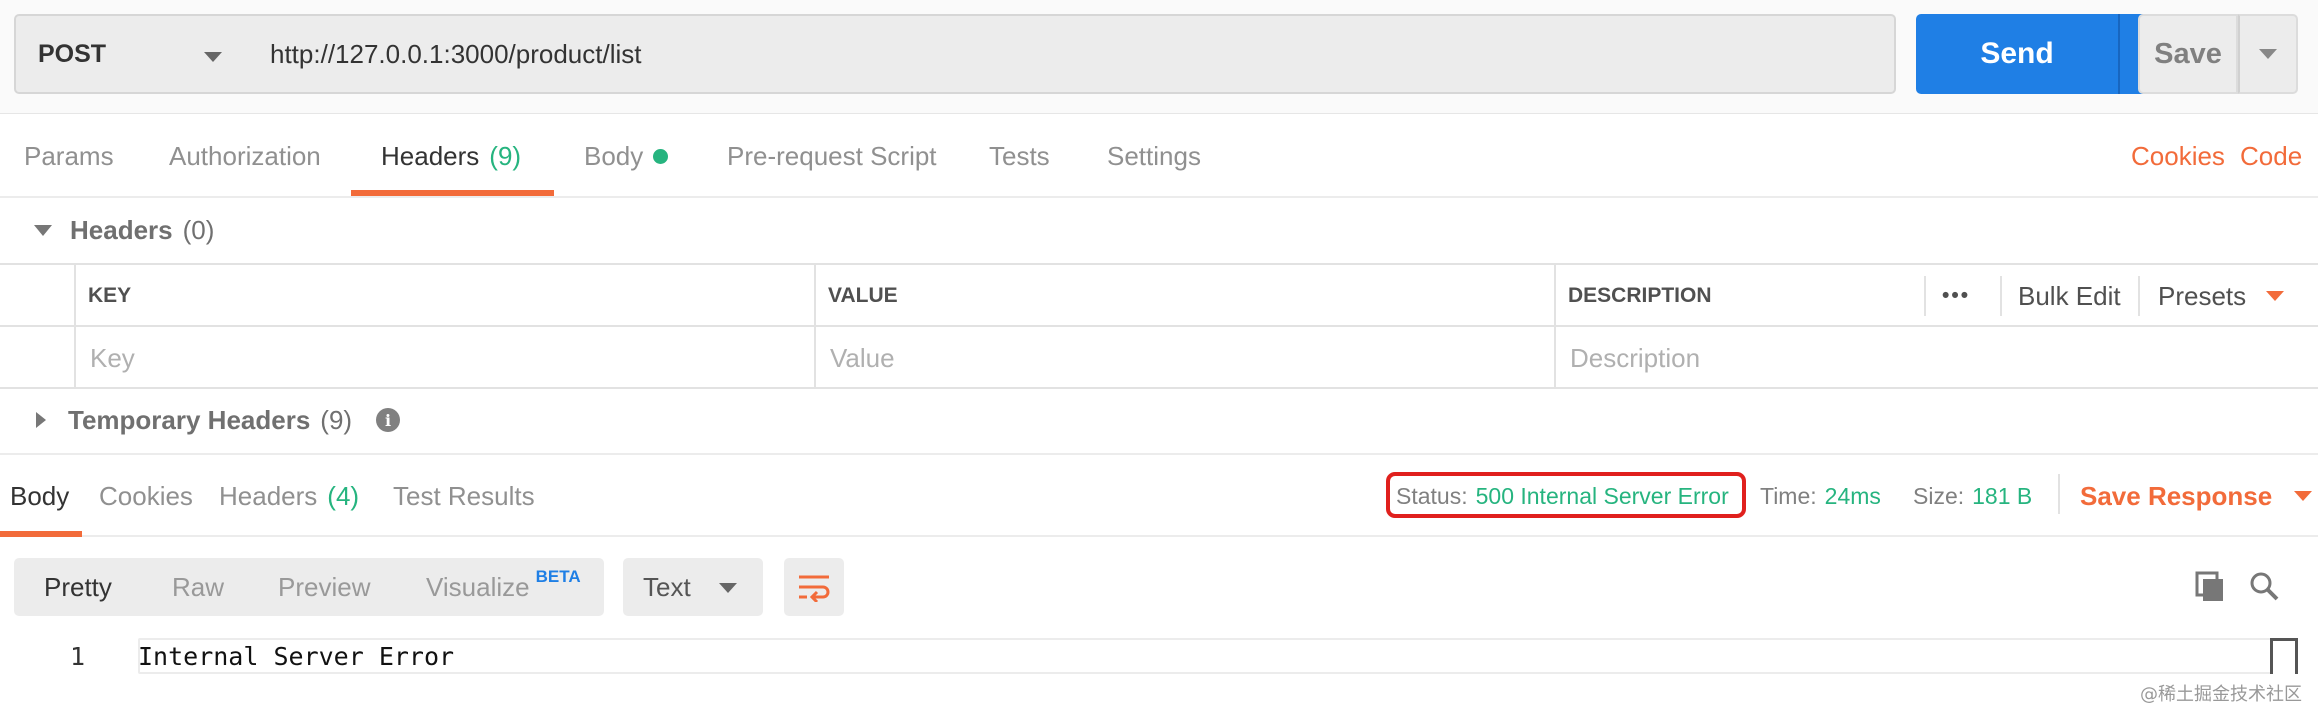 This screenshot has height=720, width=2318. I want to click on format-label: Pretty, so click(78, 586).